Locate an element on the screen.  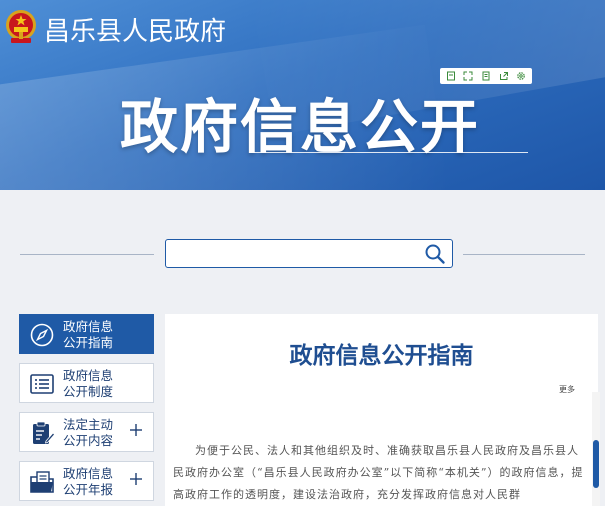
search-icon is located at coordinates (435, 254).